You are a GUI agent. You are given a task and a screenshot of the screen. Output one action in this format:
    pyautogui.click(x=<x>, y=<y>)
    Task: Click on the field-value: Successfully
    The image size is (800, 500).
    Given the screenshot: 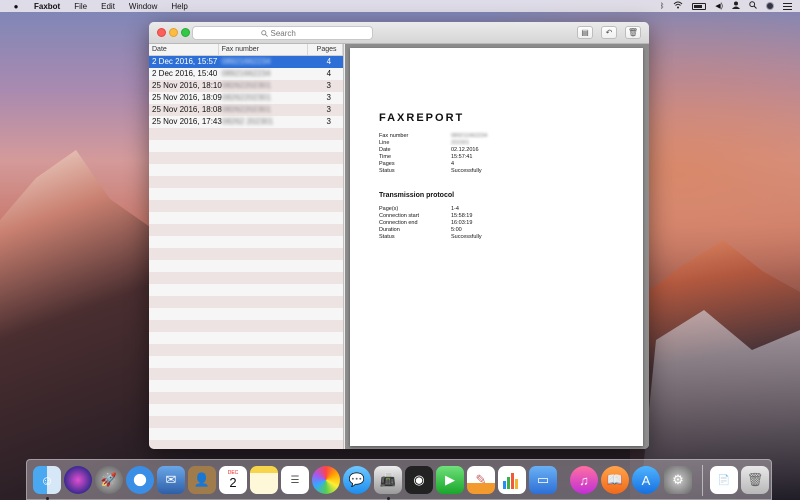 What is the action you would take?
    pyautogui.click(x=466, y=171)
    